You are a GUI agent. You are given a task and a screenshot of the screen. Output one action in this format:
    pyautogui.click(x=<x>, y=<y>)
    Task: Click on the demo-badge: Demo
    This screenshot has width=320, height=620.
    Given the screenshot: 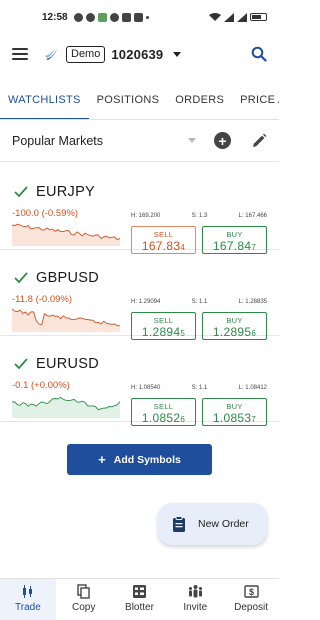 What is the action you would take?
    pyautogui.click(x=86, y=54)
    